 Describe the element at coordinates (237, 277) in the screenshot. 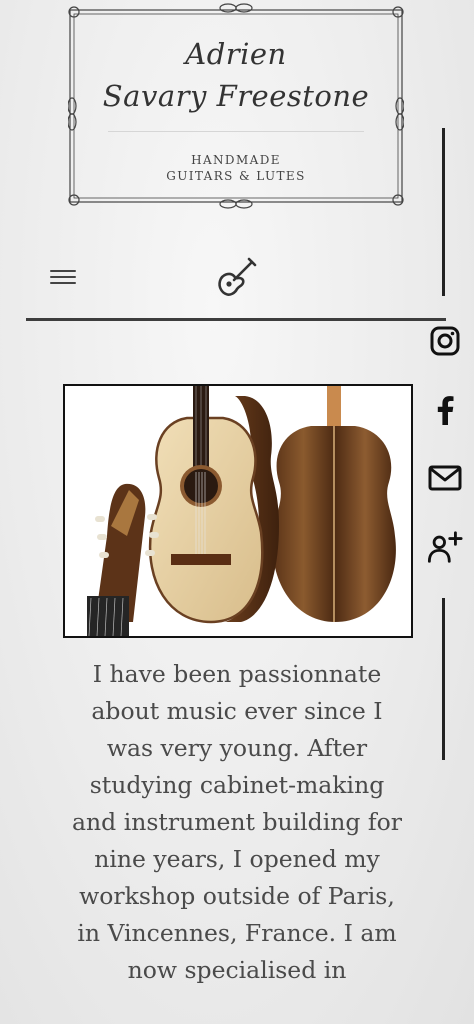

I see `guitar-icon` at that location.